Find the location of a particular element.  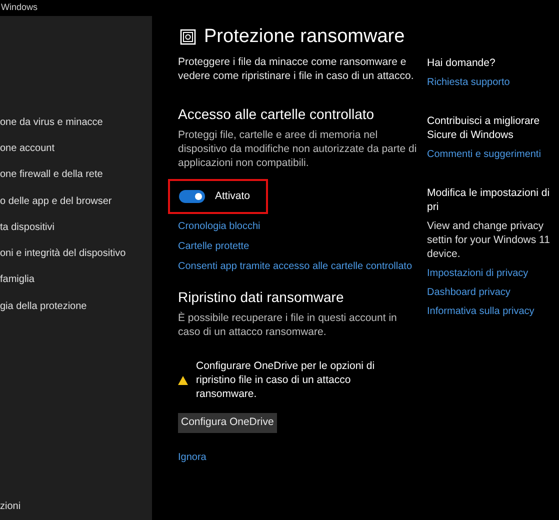

section-heading: Ripristino dati ransomware is located at coordinates (261, 297).